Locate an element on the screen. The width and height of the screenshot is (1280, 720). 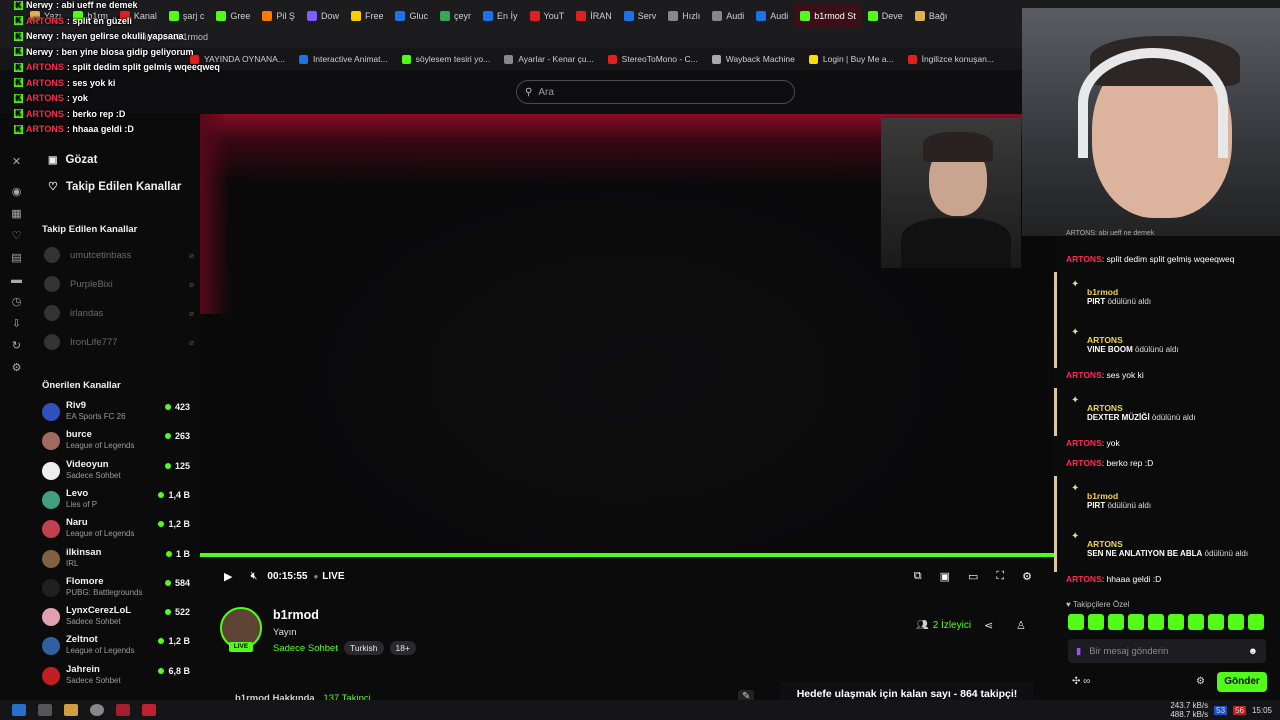
follow-icon: ♙ is located at coordinates (1021, 625).